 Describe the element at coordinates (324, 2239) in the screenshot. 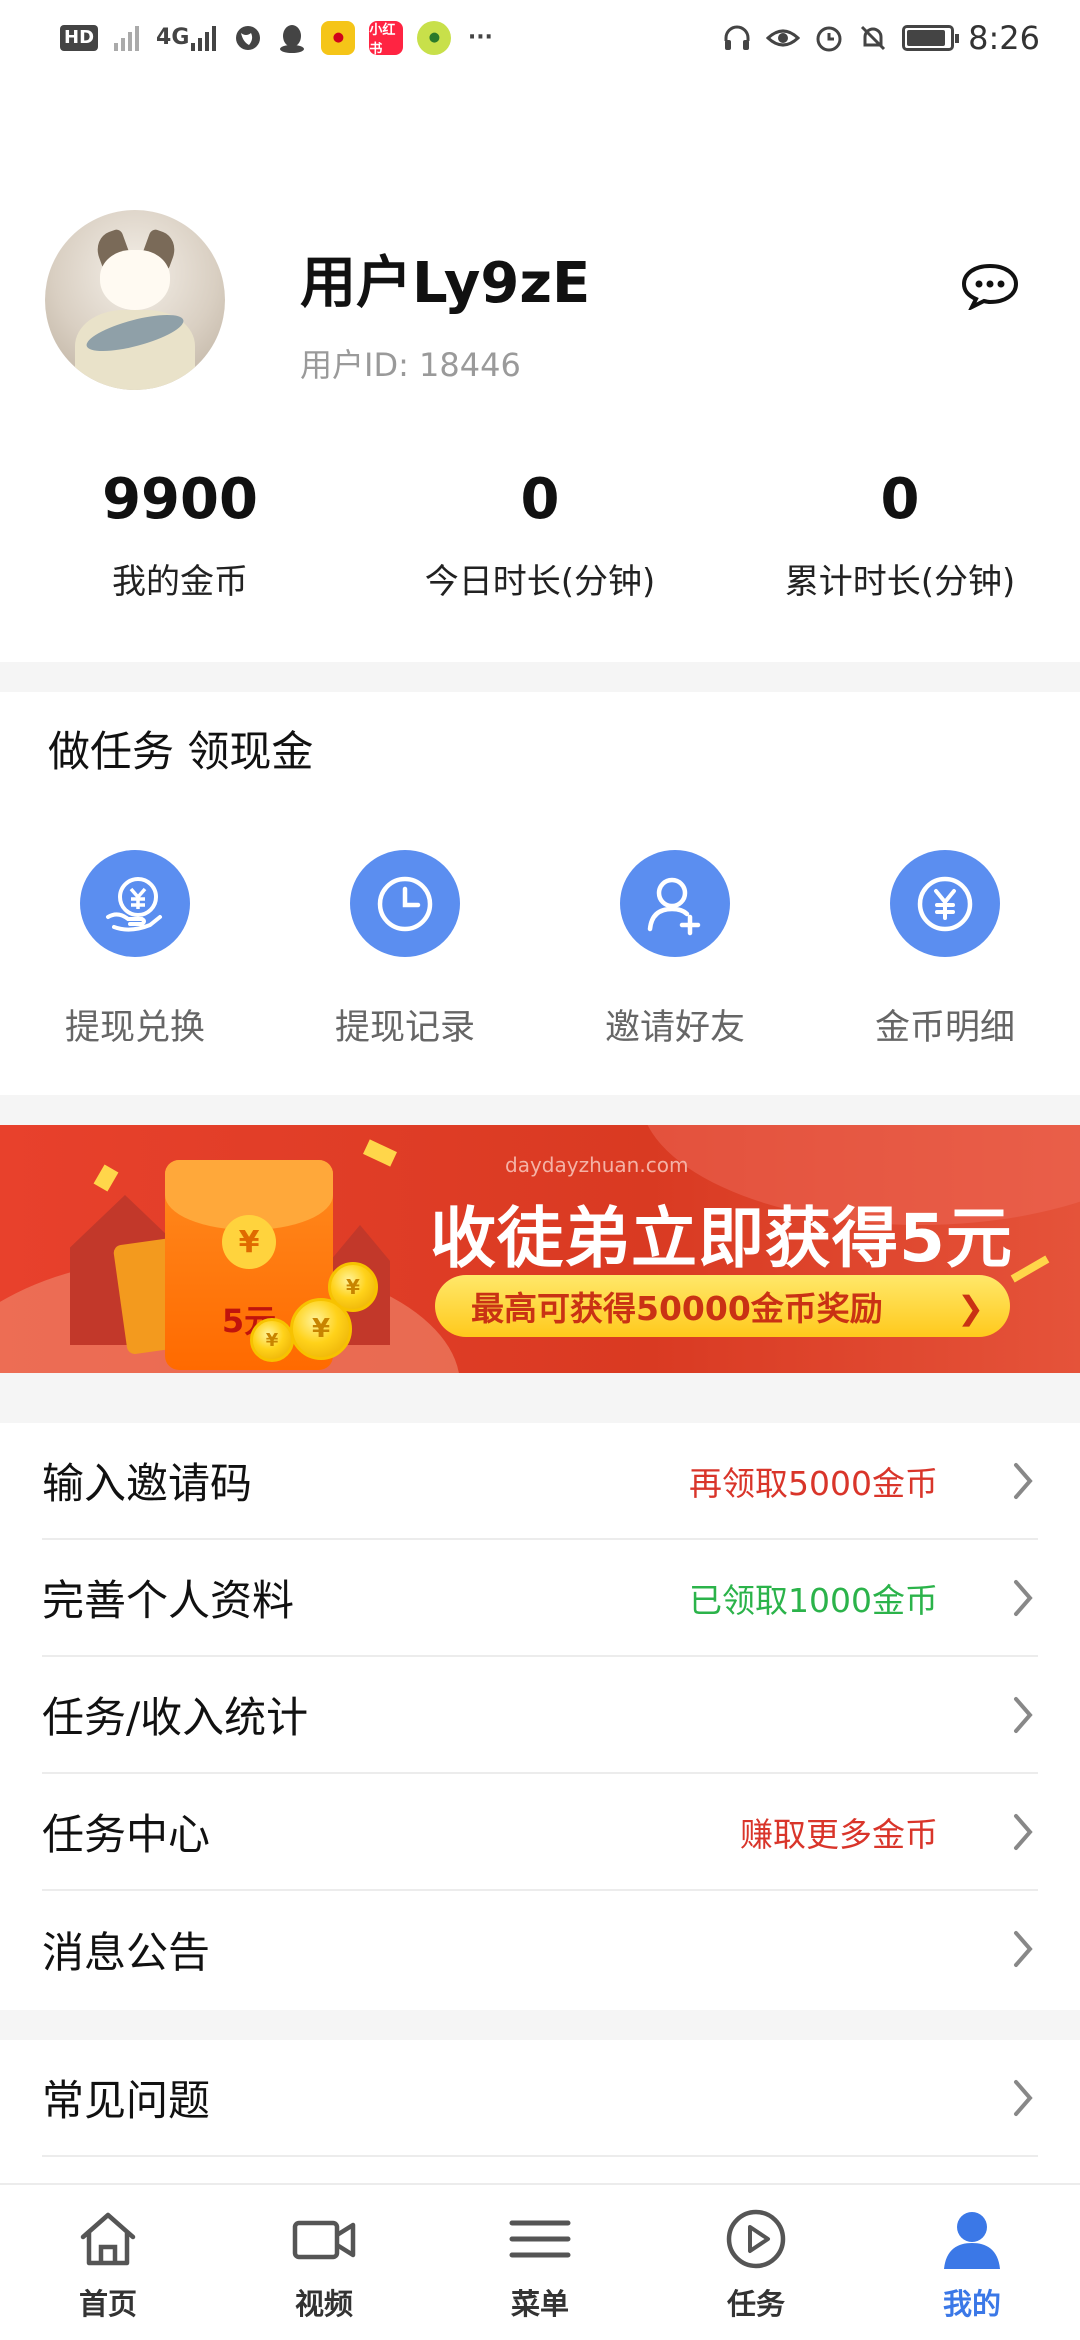

I see `video-camera-icon` at that location.